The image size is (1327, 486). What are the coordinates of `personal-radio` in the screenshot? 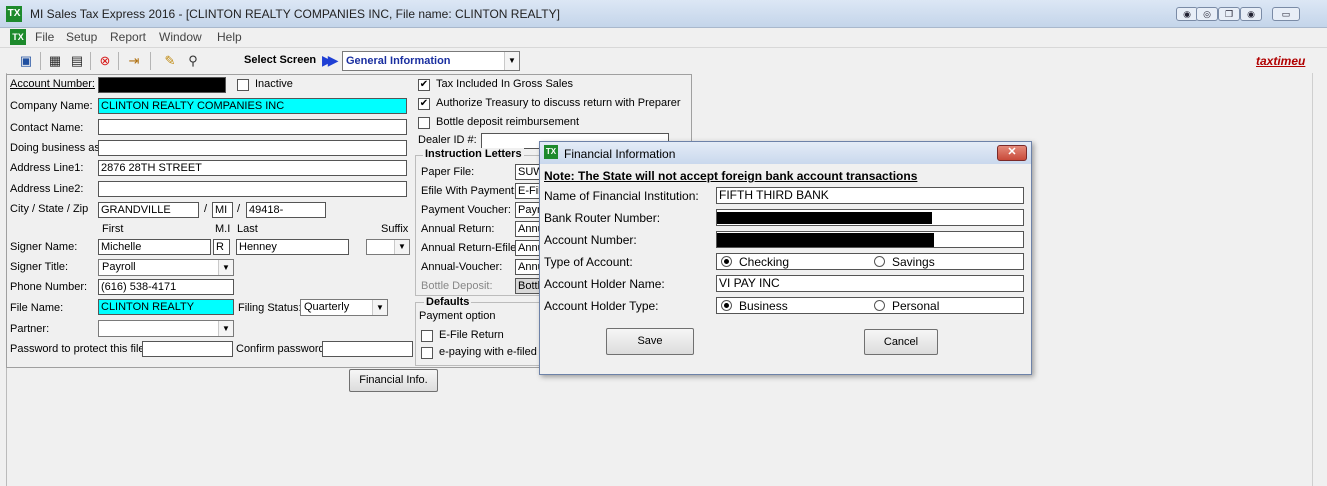 It's located at (879, 305).